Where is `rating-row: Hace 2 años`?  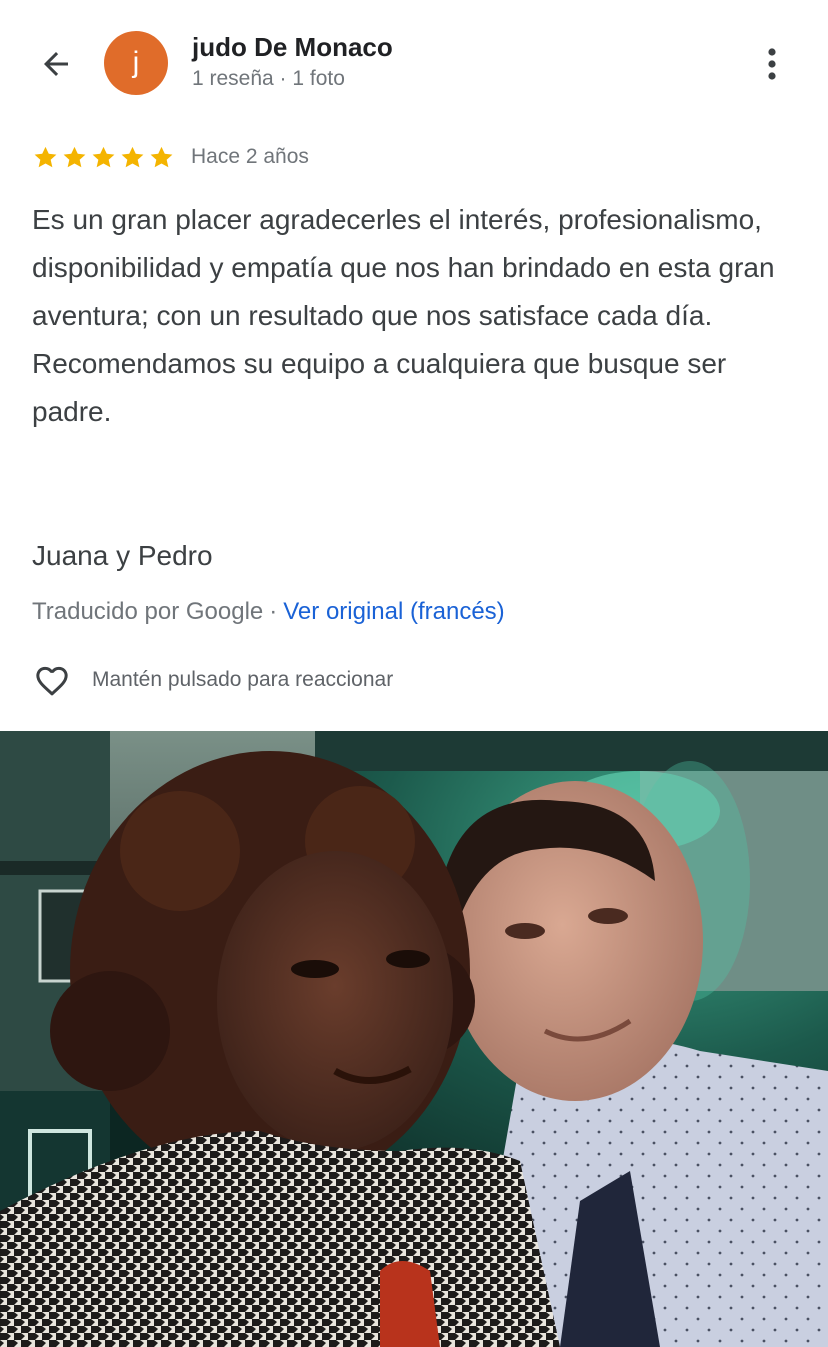 rating-row: Hace 2 años is located at coordinates (170, 157).